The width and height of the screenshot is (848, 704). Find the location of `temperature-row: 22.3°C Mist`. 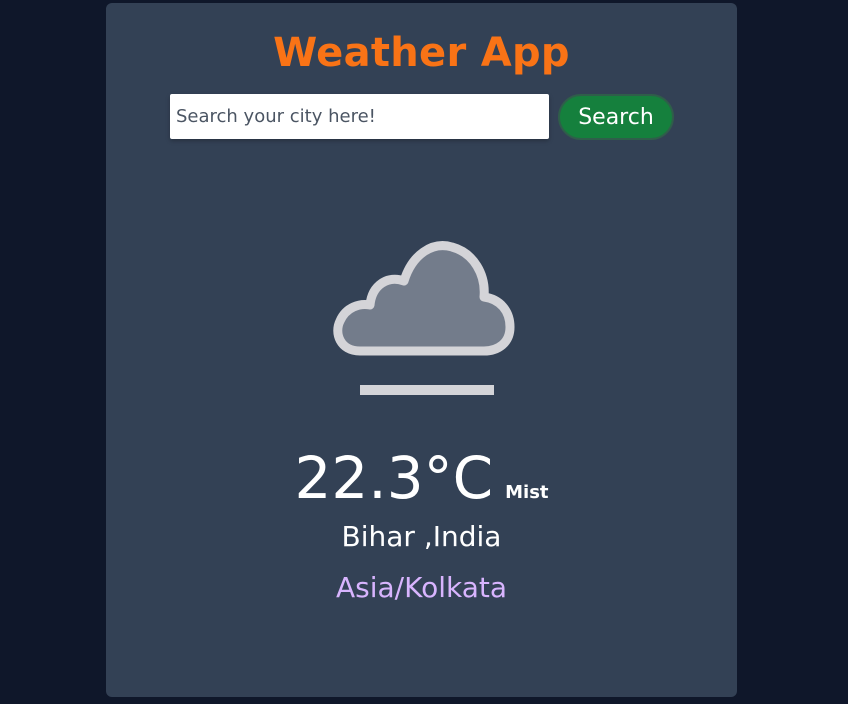

temperature-row: 22.3°C Mist is located at coordinates (421, 478).